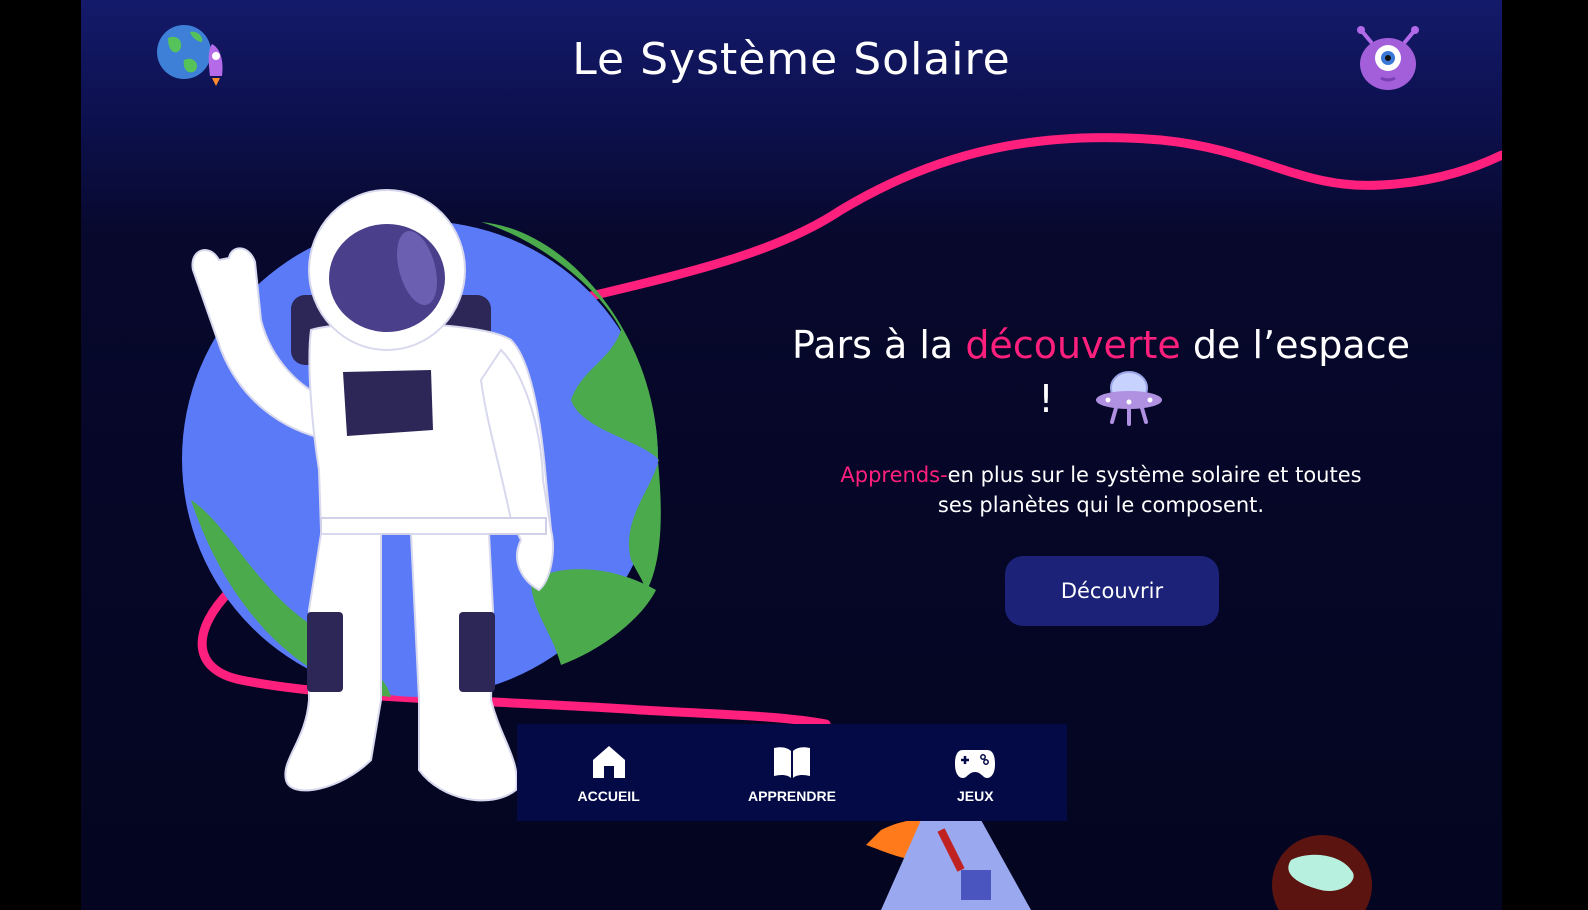 This screenshot has height=910, width=1588. Describe the element at coordinates (1322, 872) in the screenshot. I see `moon-planet` at that location.